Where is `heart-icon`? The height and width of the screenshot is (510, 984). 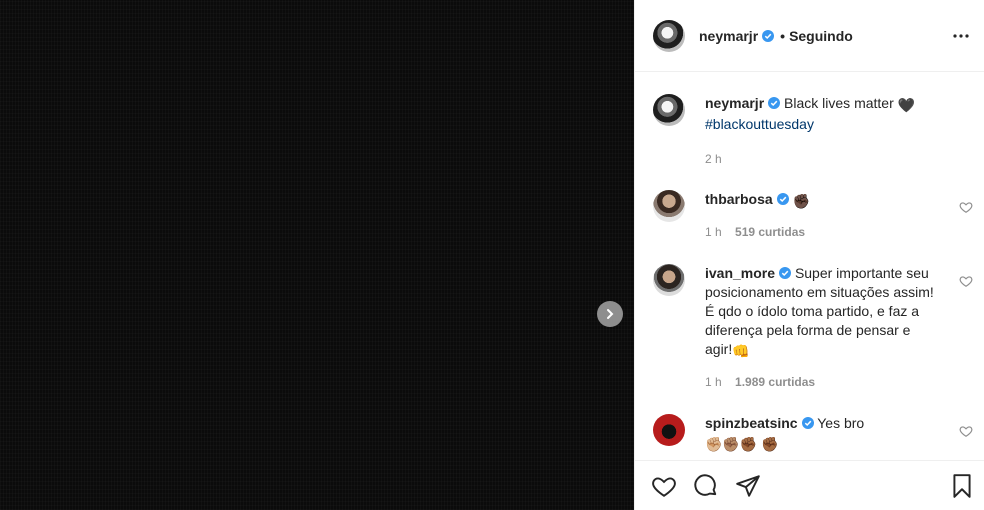 heart-icon is located at coordinates (664, 486).